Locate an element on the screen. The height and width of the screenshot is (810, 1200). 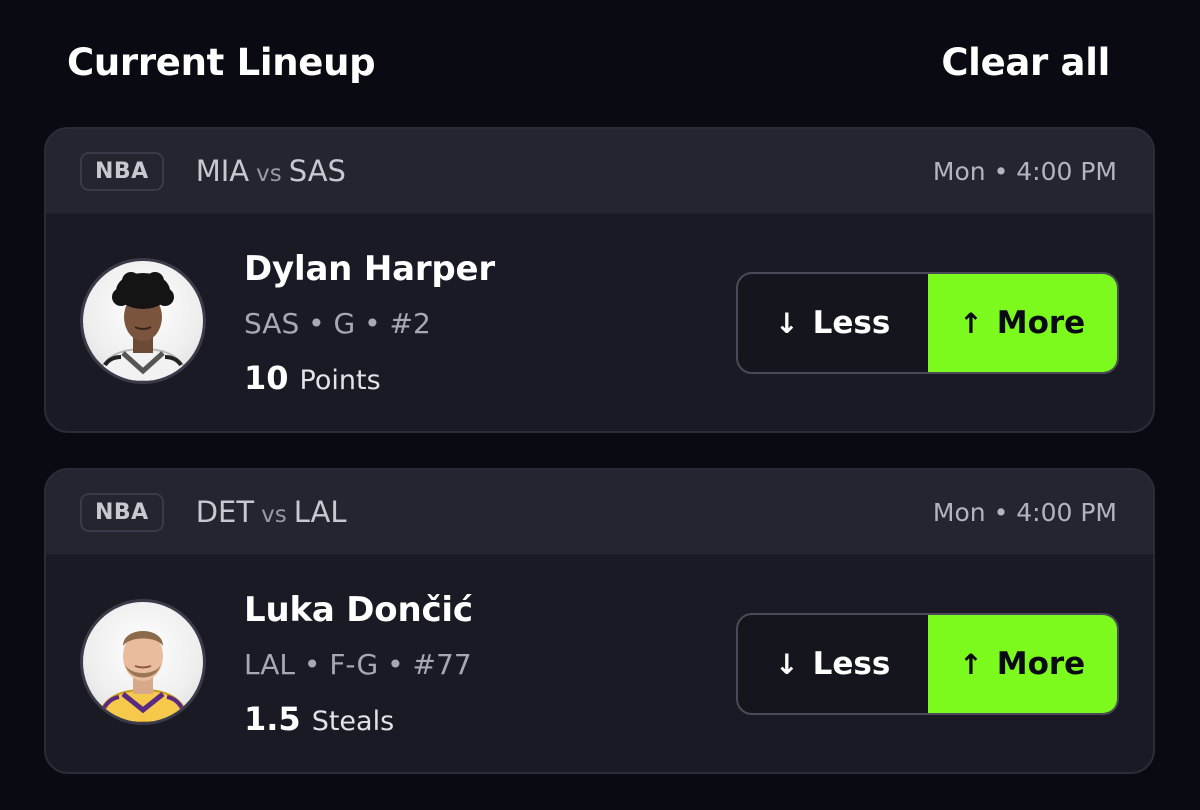
away-team: SAS is located at coordinates (317, 171).